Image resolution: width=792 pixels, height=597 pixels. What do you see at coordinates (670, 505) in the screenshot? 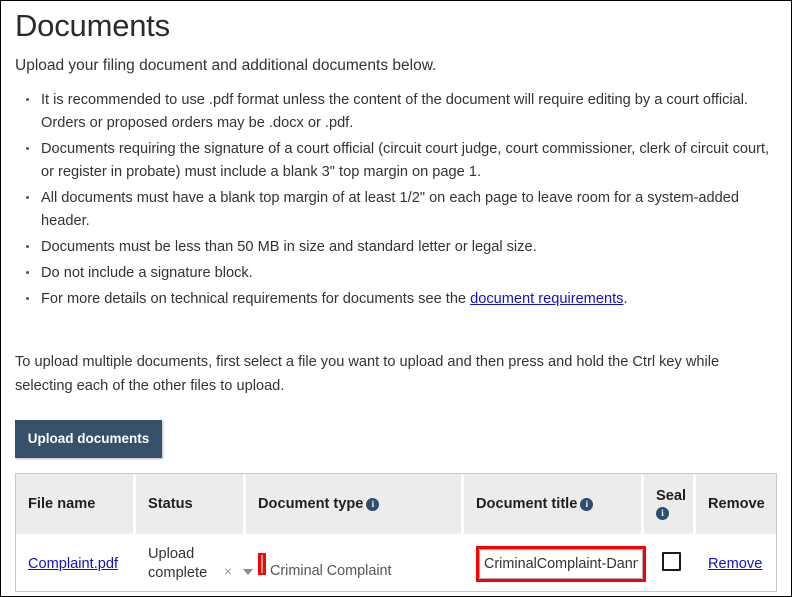
I see `column-header-seal: Seal i` at bounding box center [670, 505].